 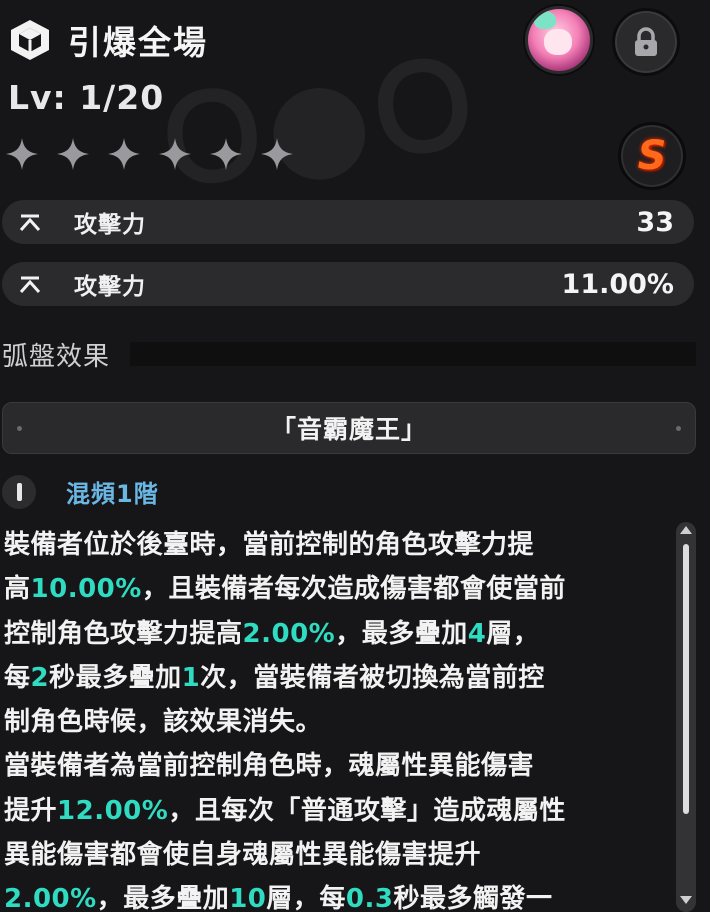 What do you see at coordinates (56, 357) in the screenshot?
I see `section-title: 弧盤效果` at bounding box center [56, 357].